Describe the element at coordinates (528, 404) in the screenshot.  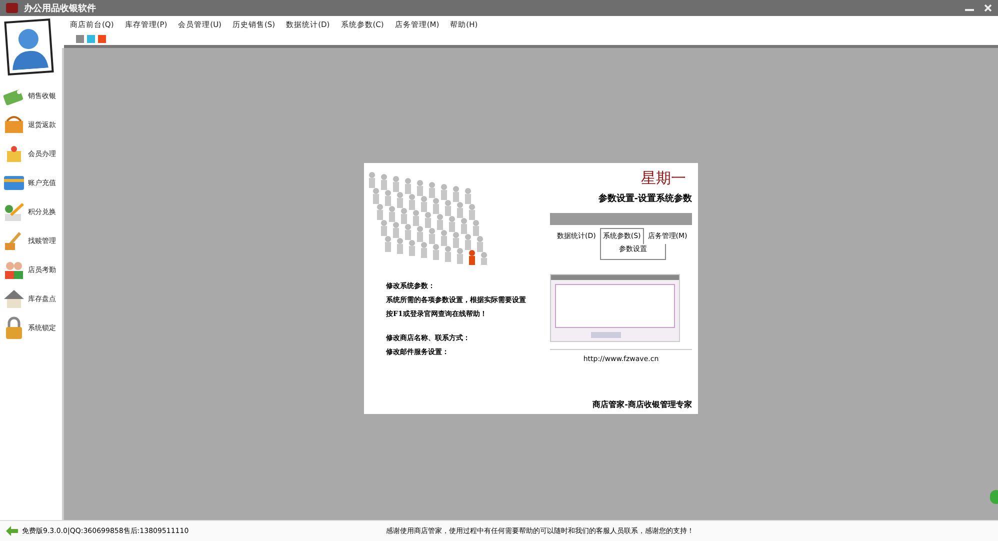
I see `splash-footer: 商店管家-商店收银管理专家` at that location.